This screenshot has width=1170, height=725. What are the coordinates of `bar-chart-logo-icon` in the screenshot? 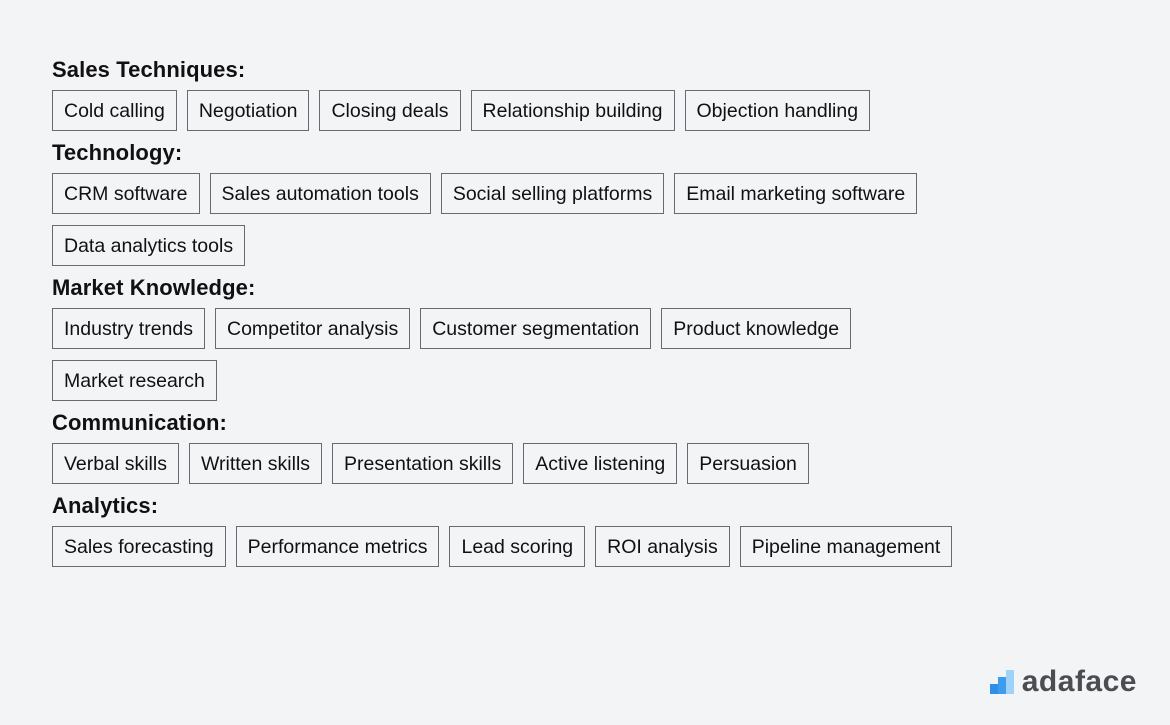 It's located at (1001, 682).